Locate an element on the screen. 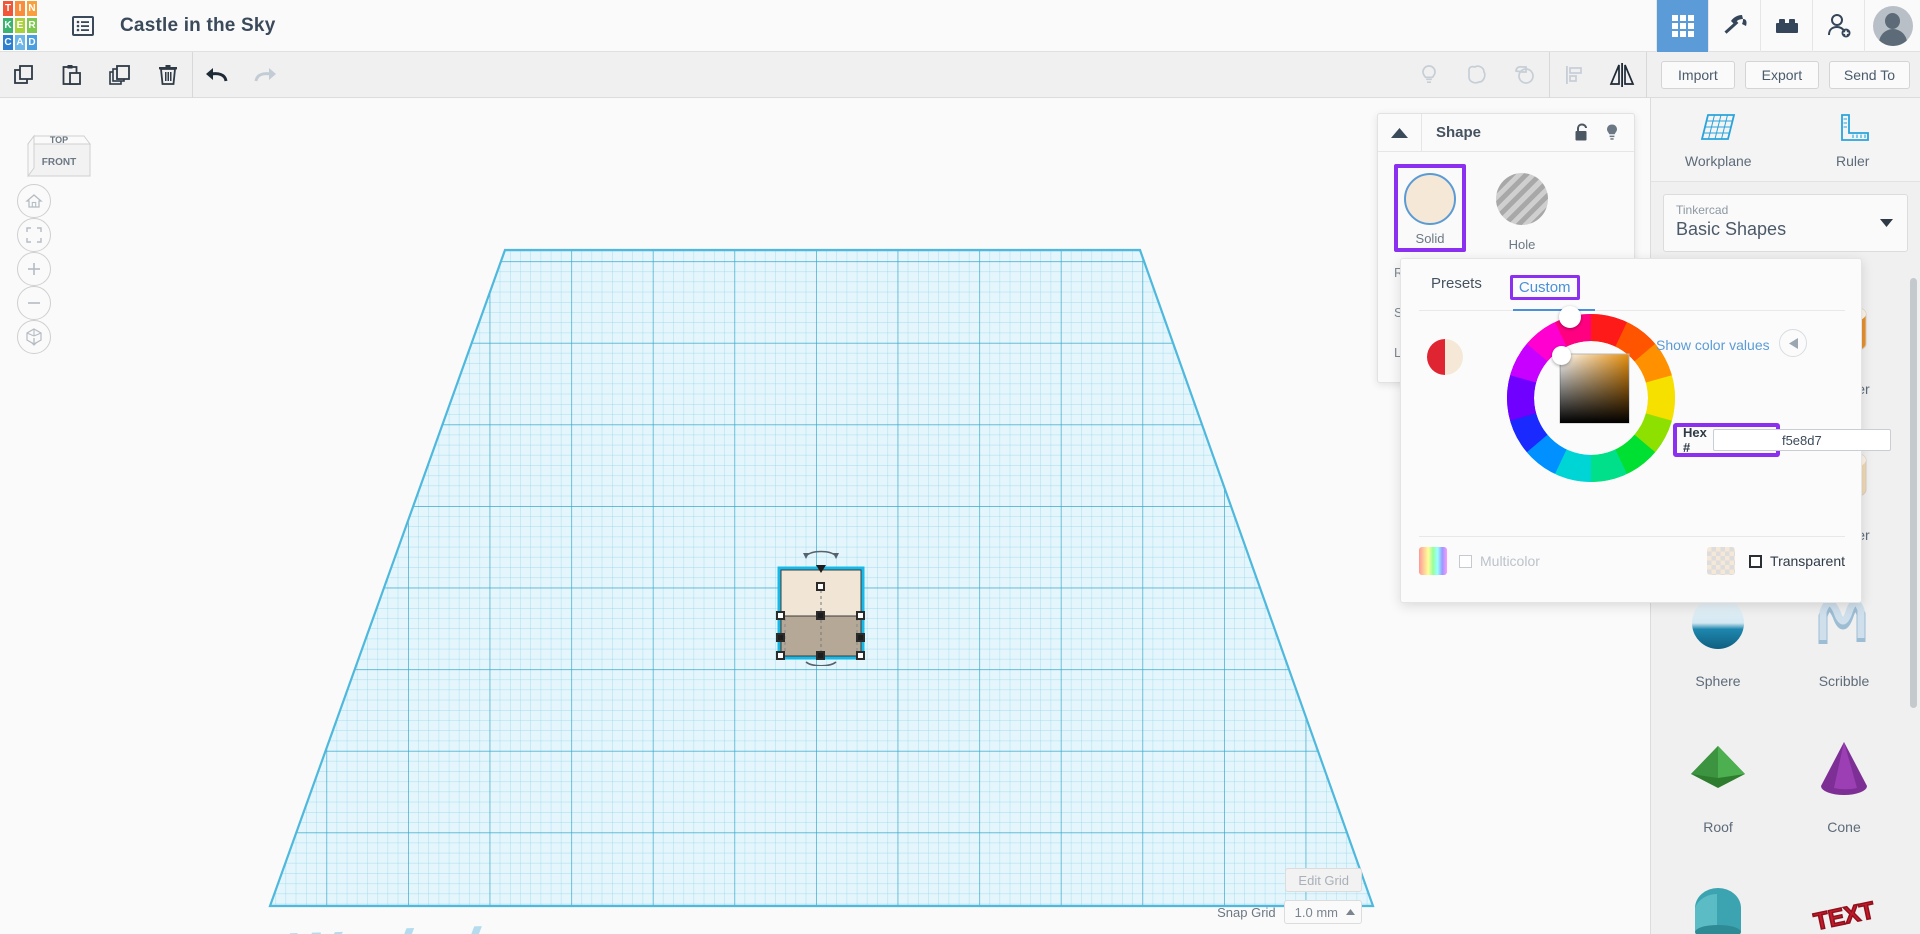 The height and width of the screenshot is (934, 1920). shape-grid-scrollbar is located at coordinates (1913, 493).